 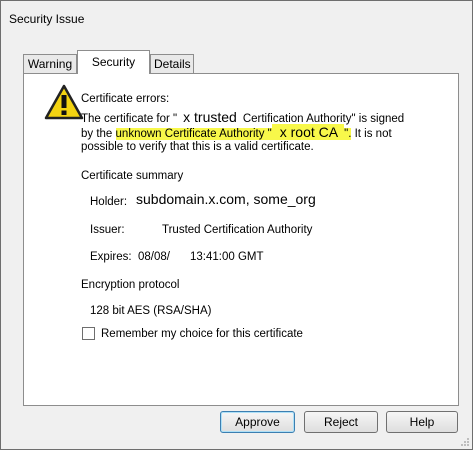 What do you see at coordinates (88, 333) in the screenshot?
I see `remember-choice-checkbox` at bounding box center [88, 333].